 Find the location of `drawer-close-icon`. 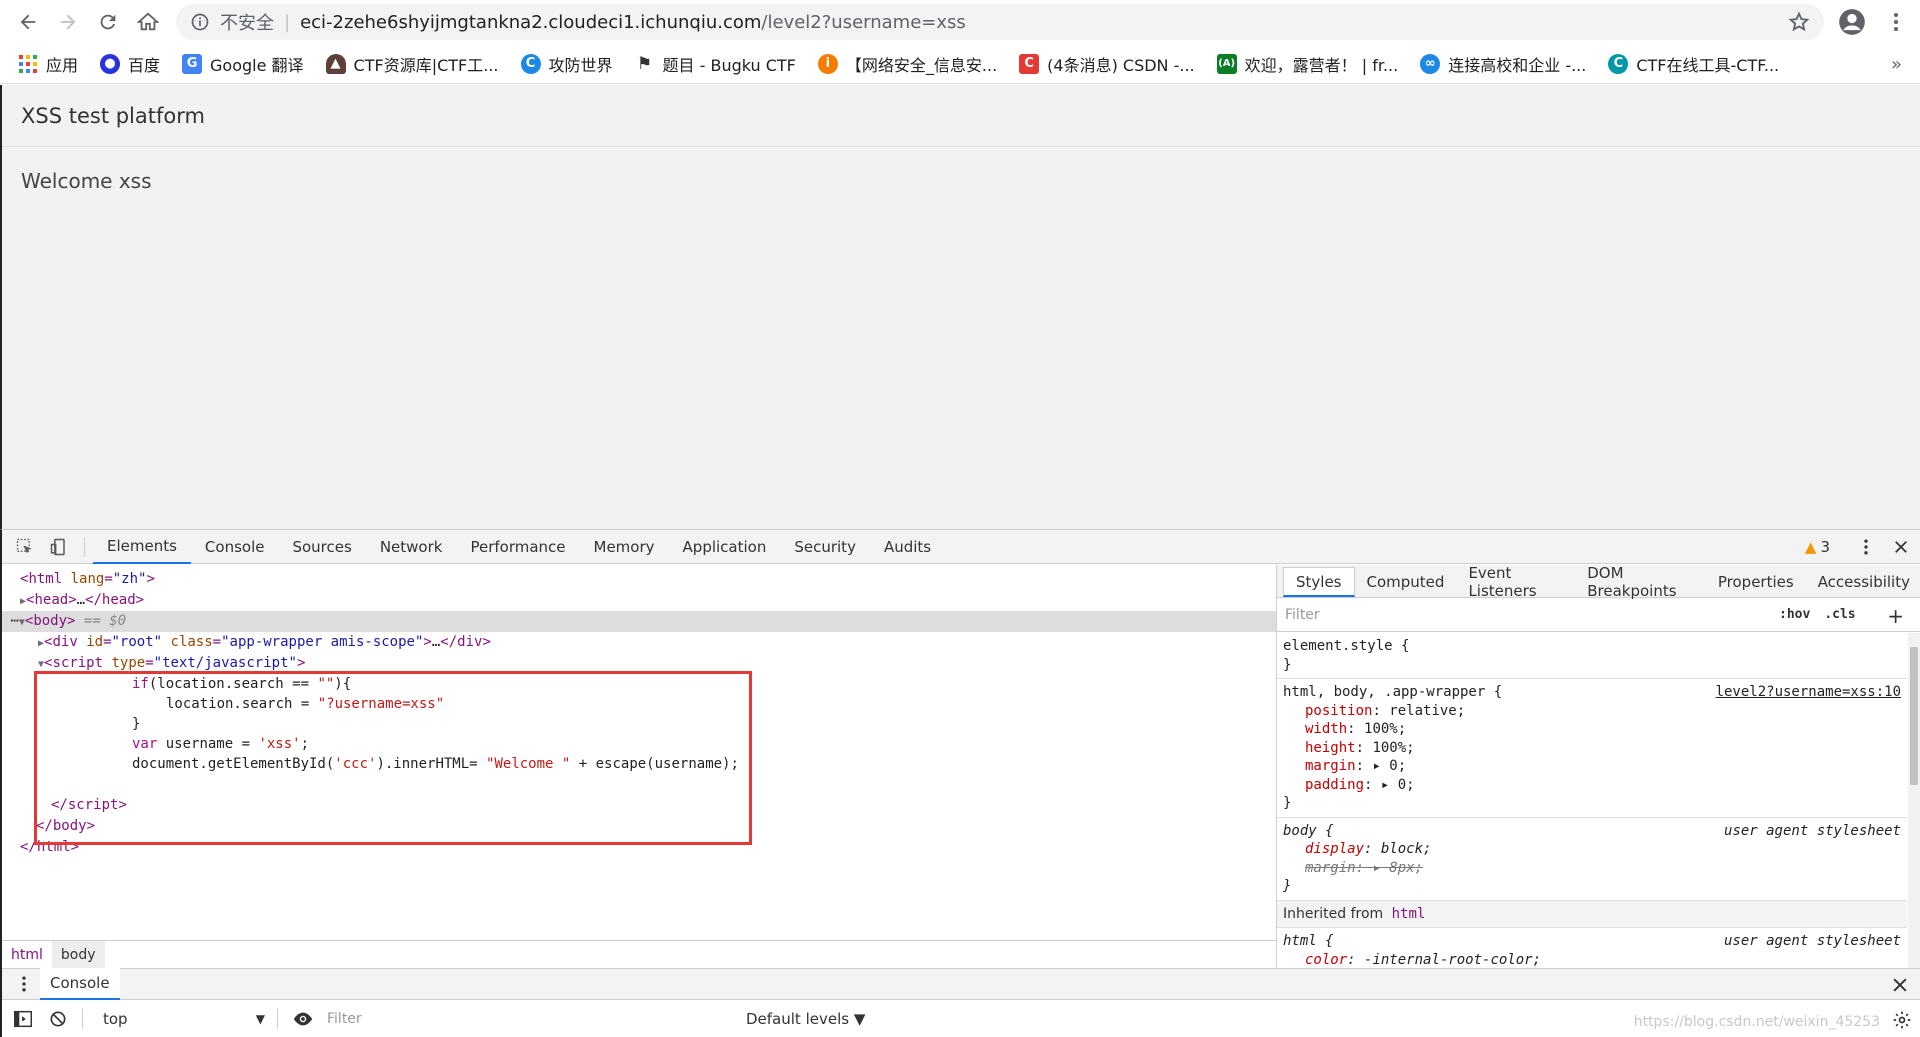

drawer-close-icon is located at coordinates (1900, 985).